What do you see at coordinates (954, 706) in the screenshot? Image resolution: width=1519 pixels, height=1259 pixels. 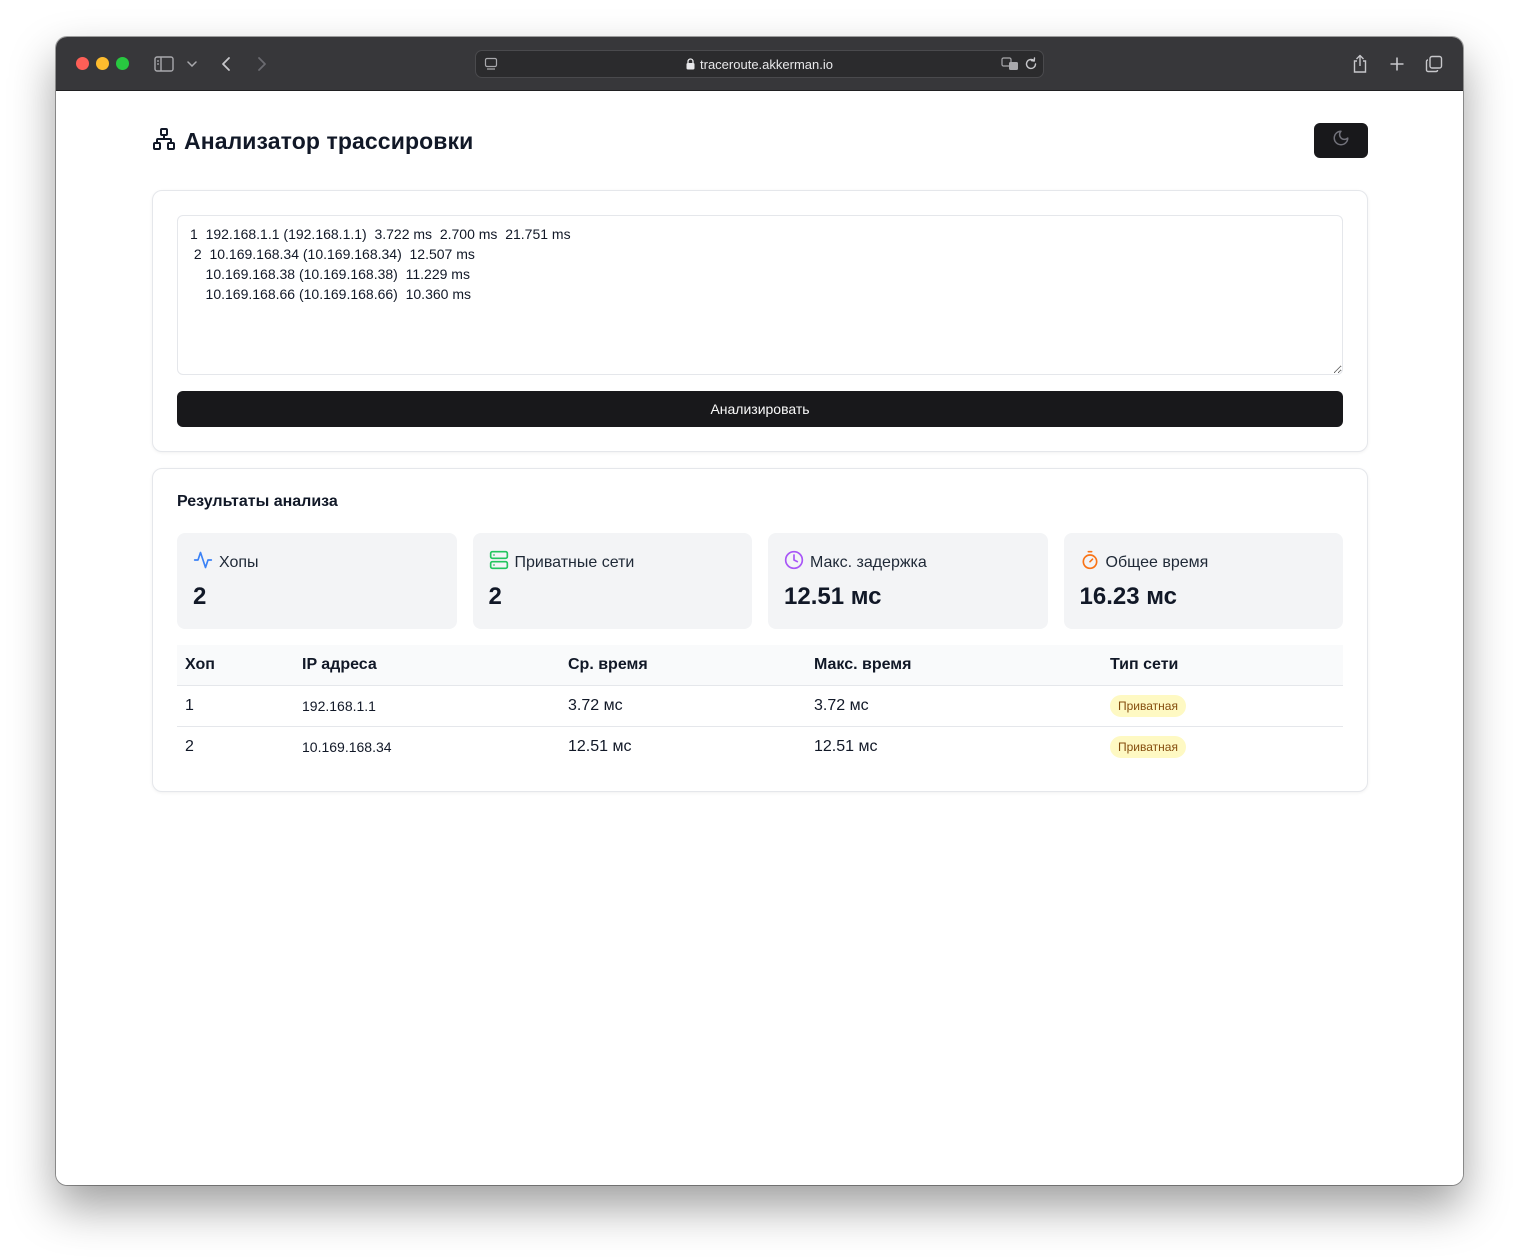 I see `cell-max-time: 3.72 мс` at bounding box center [954, 706].